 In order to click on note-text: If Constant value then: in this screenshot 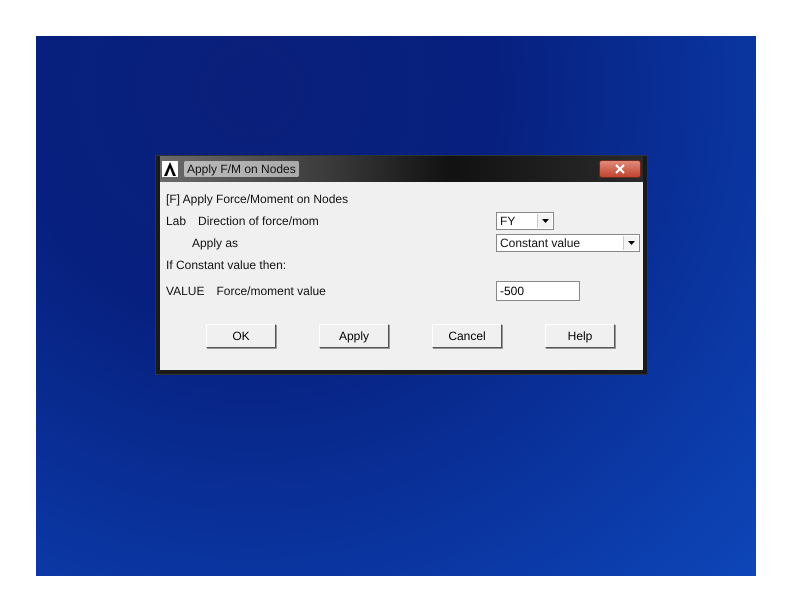, I will do `click(227, 265)`.